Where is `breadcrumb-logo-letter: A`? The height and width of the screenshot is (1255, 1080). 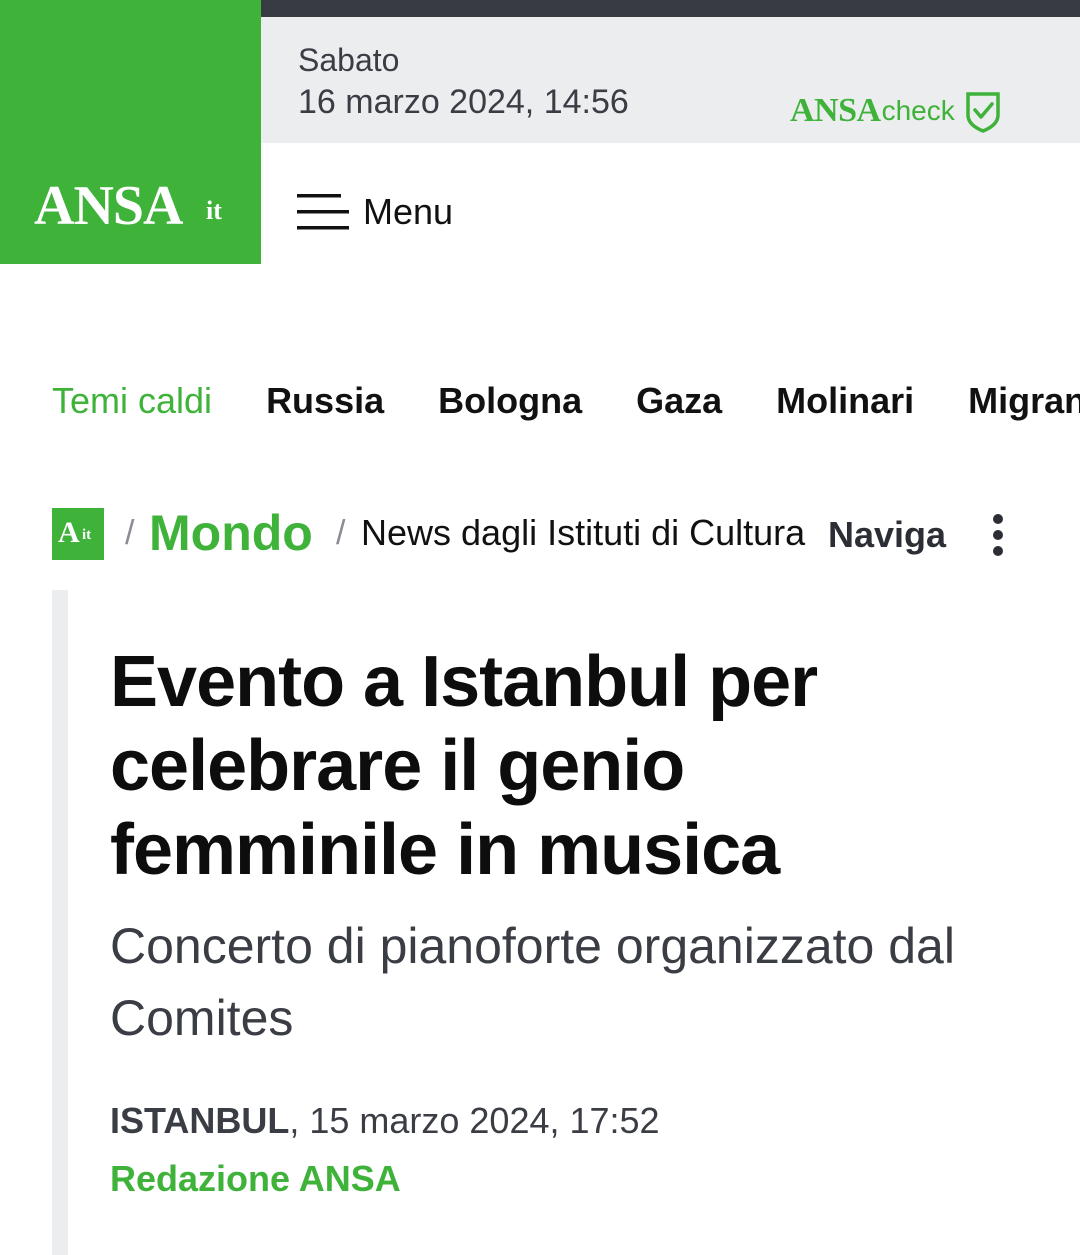 breadcrumb-logo-letter: A is located at coordinates (69, 532).